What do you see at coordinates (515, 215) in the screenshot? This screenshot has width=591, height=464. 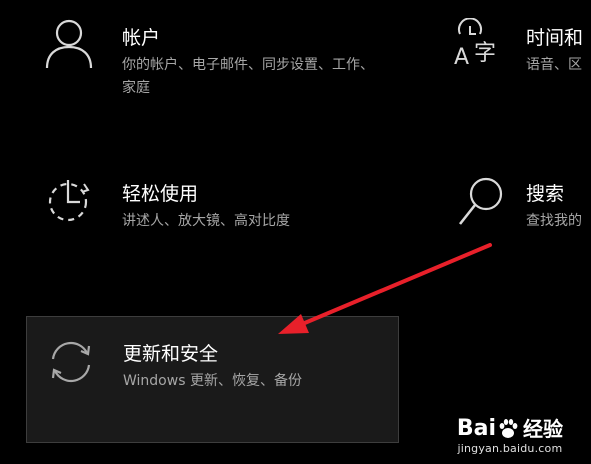 I see `settings-tile-search: 搜索 查找我的` at bounding box center [515, 215].